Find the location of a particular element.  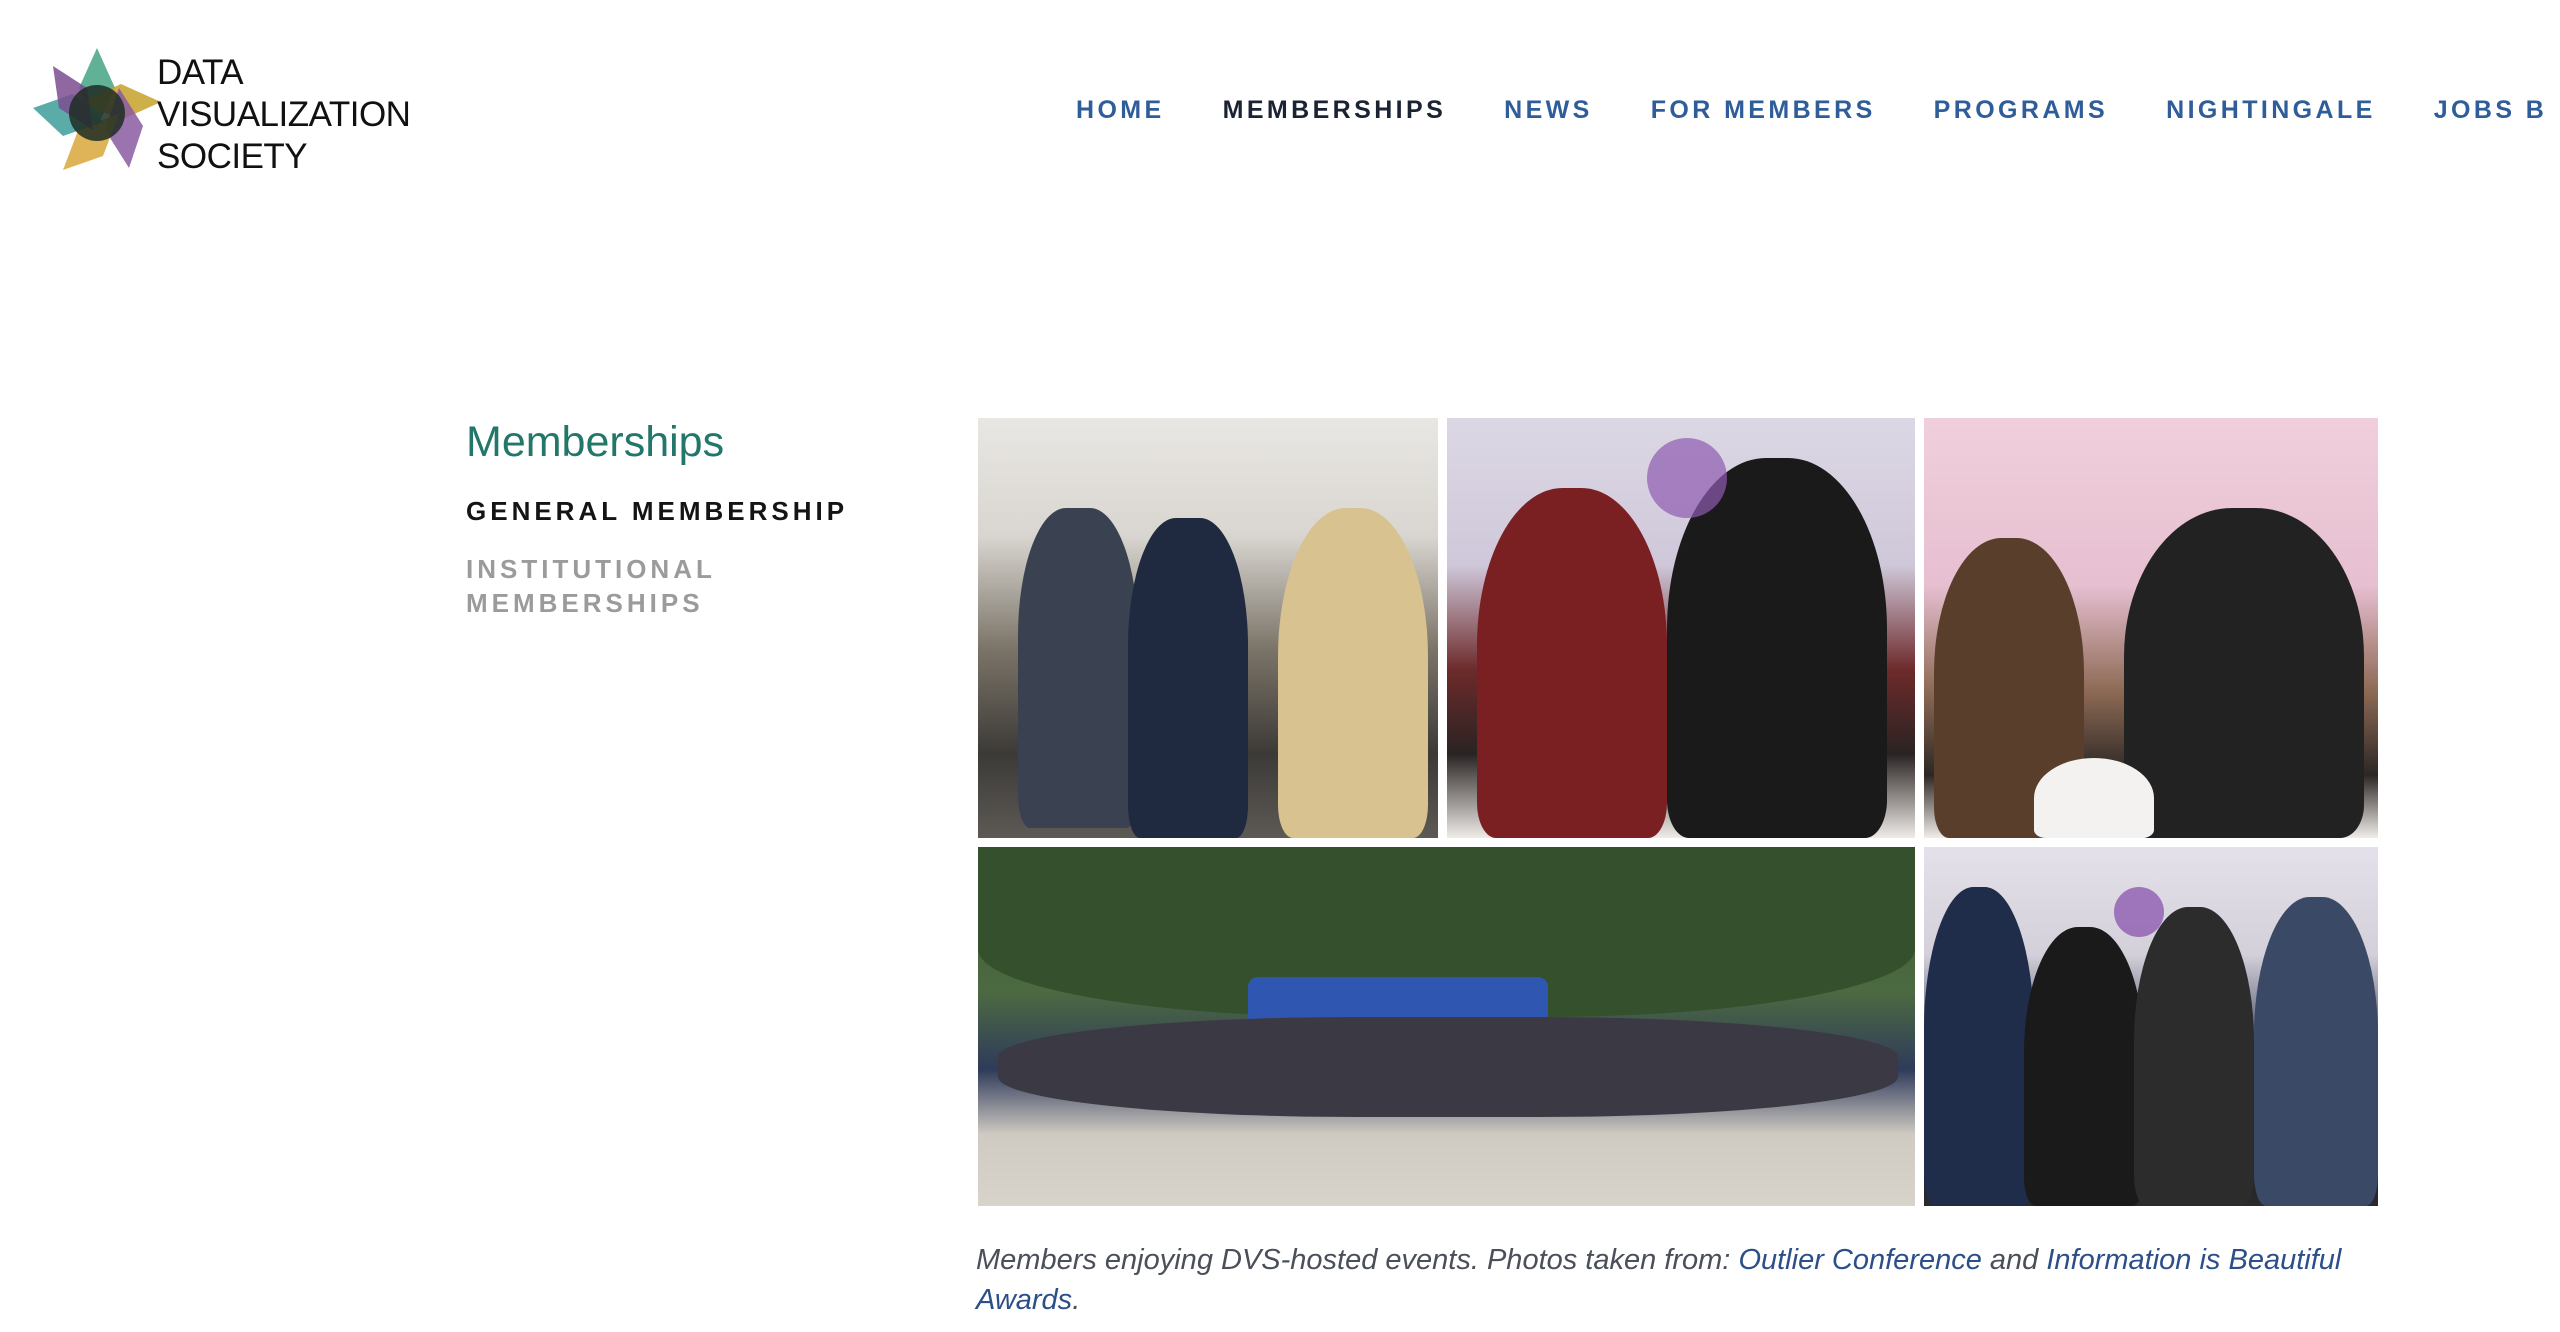

nav-jobs: JOBS B is located at coordinates (2490, 110).